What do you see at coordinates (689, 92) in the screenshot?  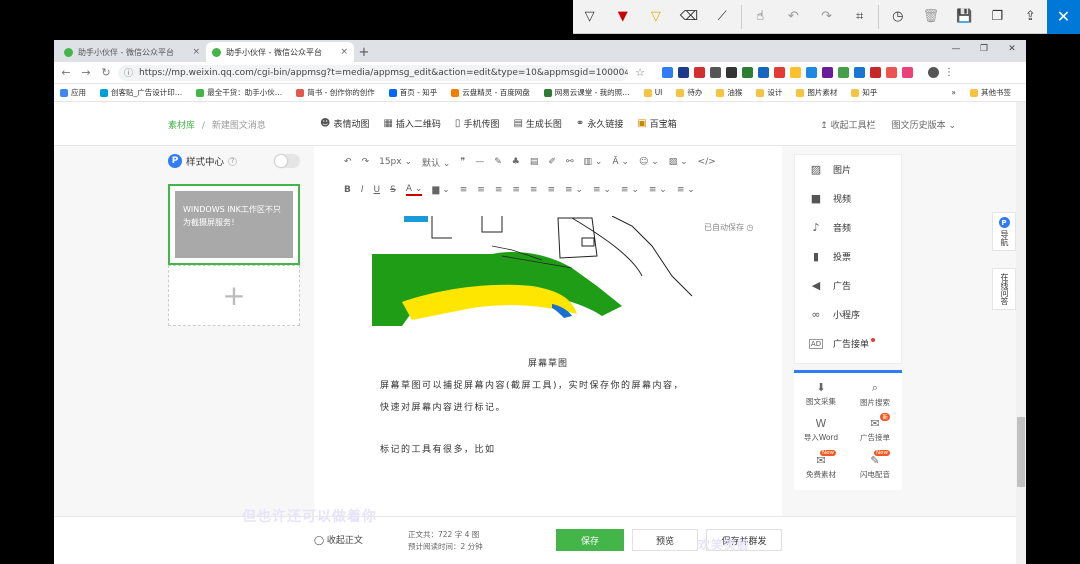 I see `bookmark-folder: 待办` at bounding box center [689, 92].